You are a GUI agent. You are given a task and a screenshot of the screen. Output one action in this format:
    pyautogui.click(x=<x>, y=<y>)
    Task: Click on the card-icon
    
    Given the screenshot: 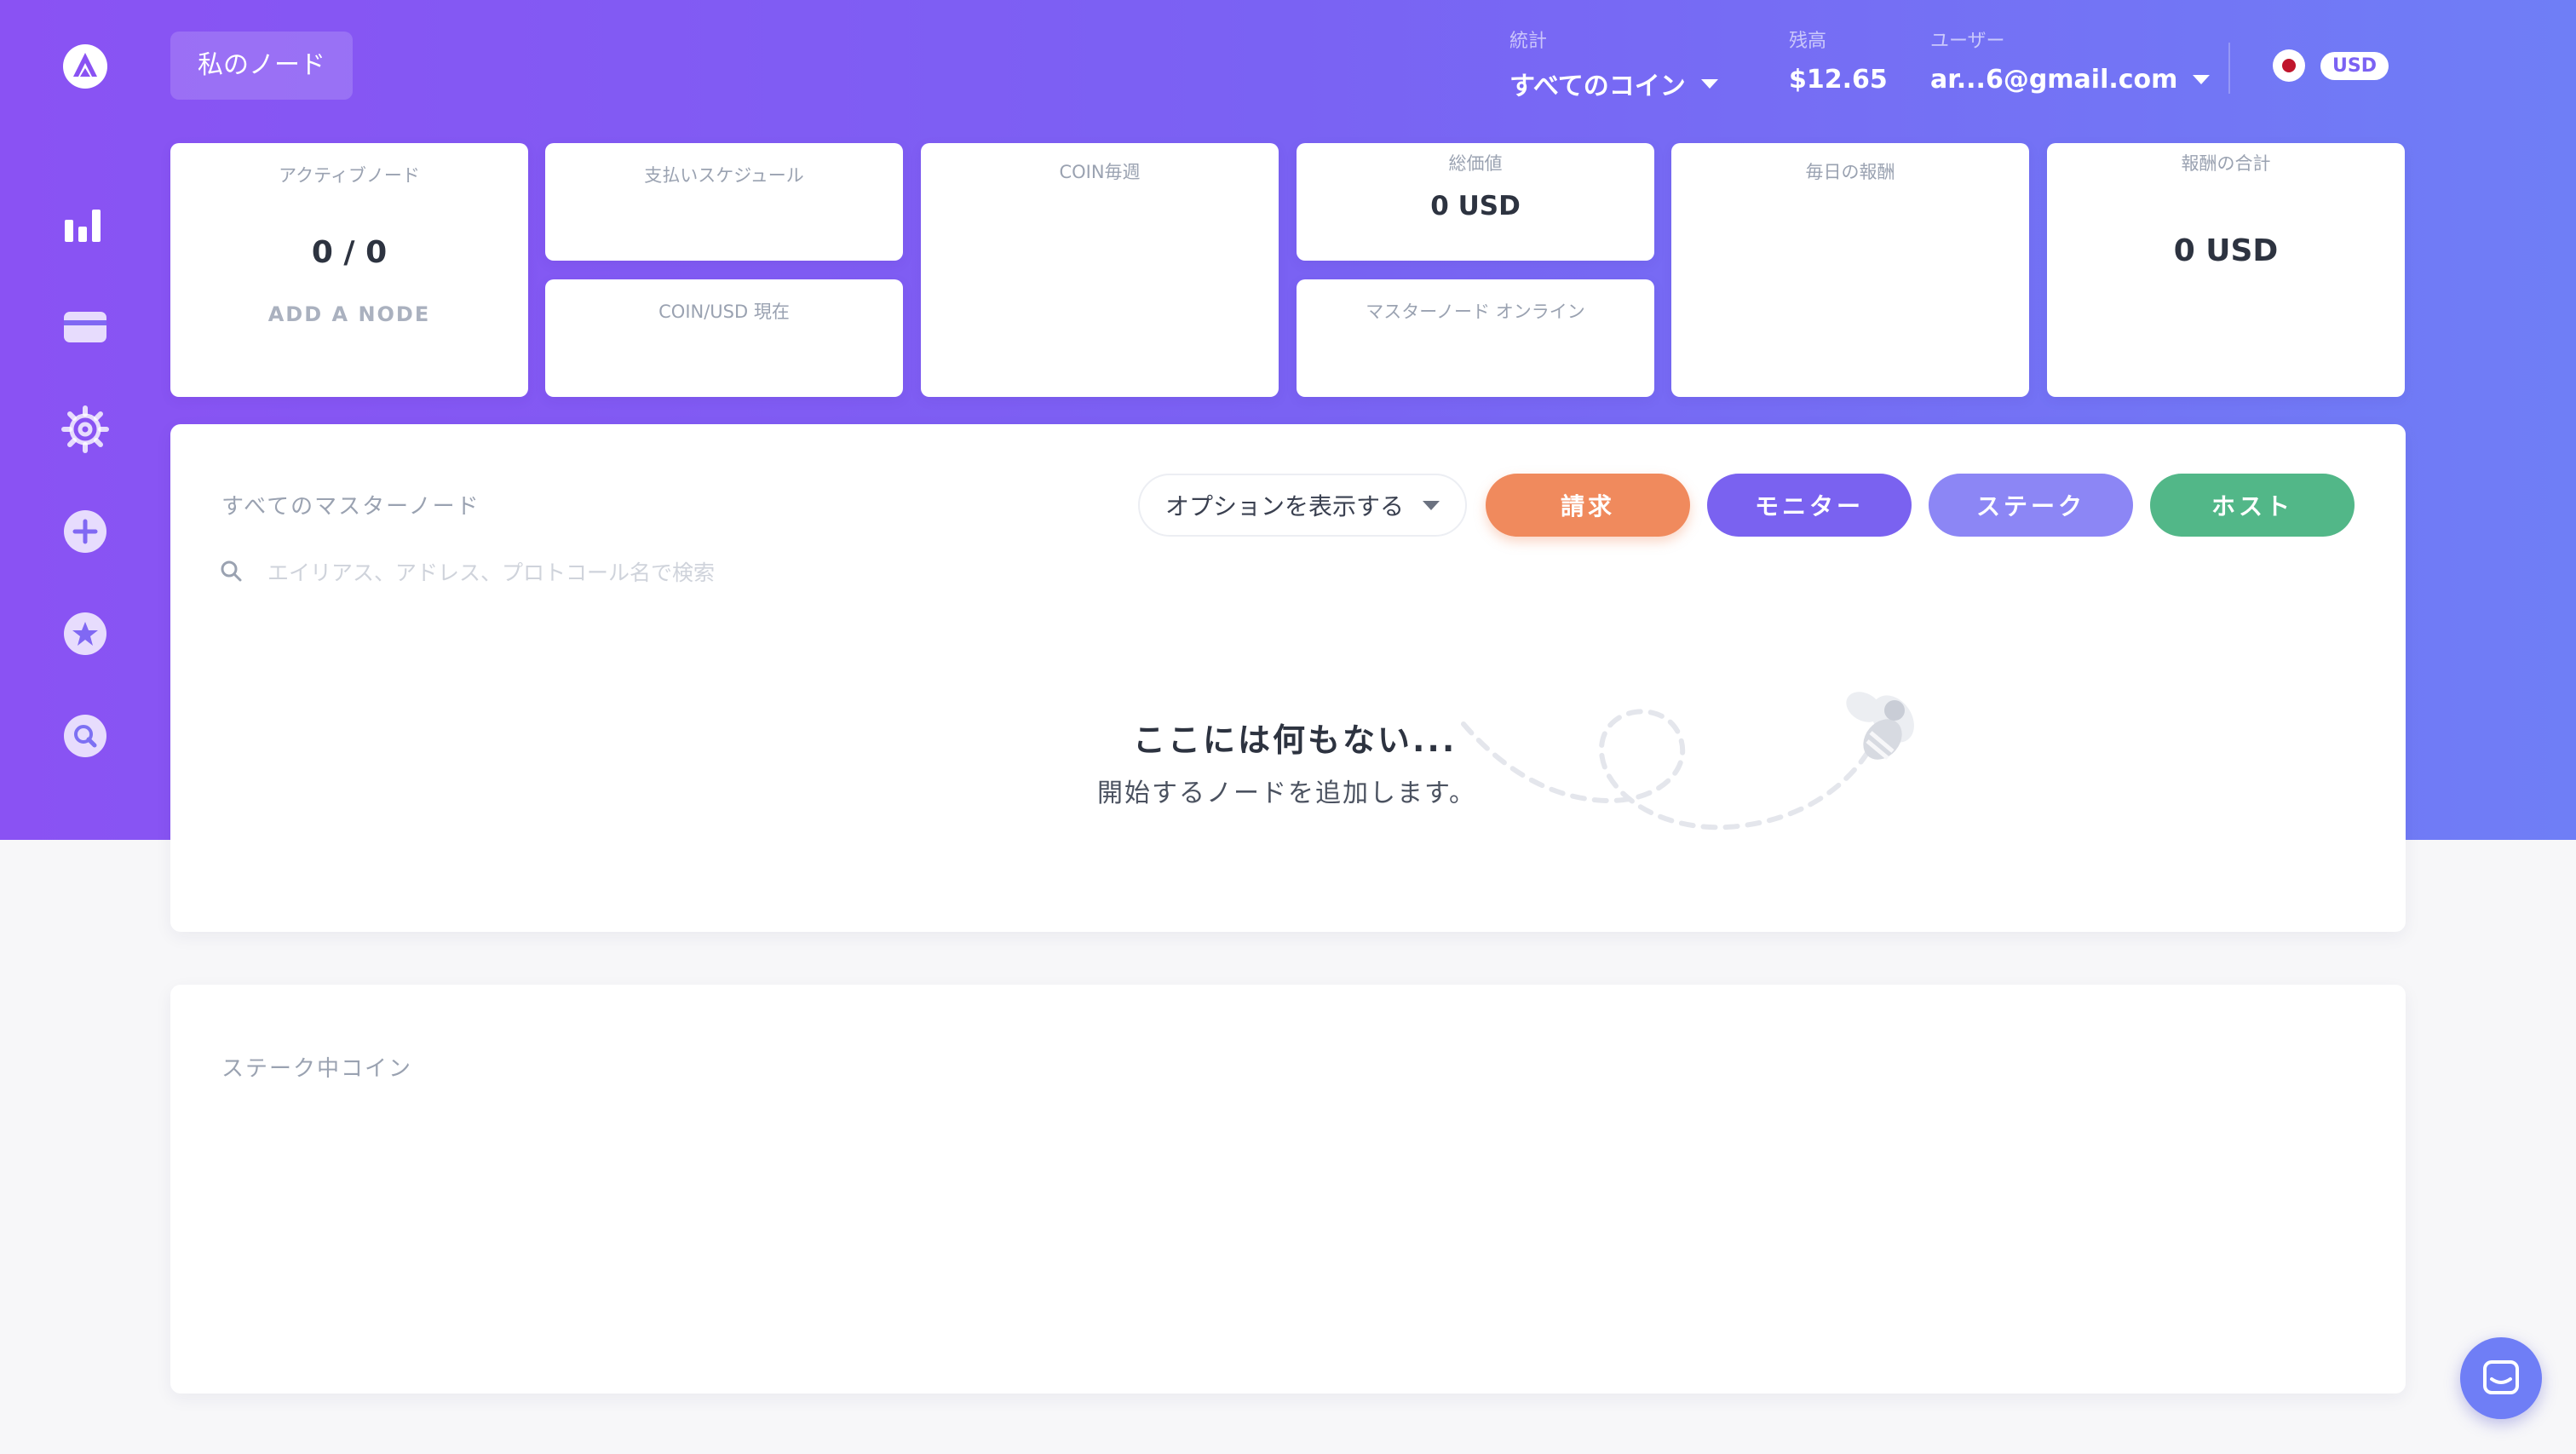 What is the action you would take?
    pyautogui.click(x=85, y=327)
    